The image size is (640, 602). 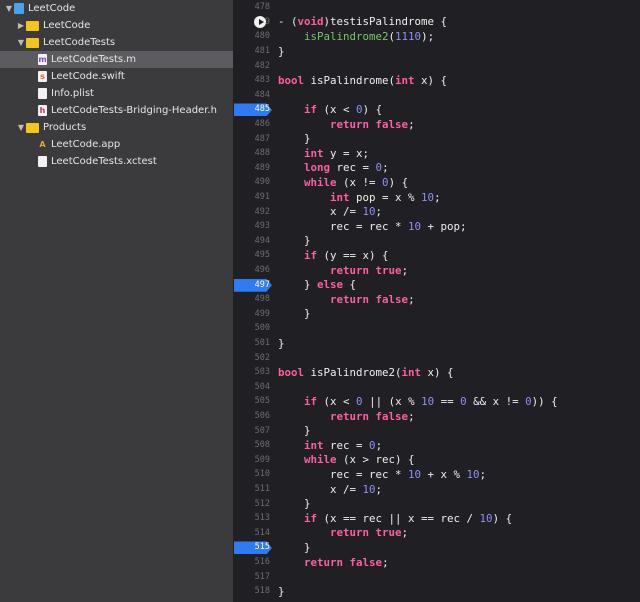 I want to click on code-line: 489 long rec = 0;, so click(x=437, y=168).